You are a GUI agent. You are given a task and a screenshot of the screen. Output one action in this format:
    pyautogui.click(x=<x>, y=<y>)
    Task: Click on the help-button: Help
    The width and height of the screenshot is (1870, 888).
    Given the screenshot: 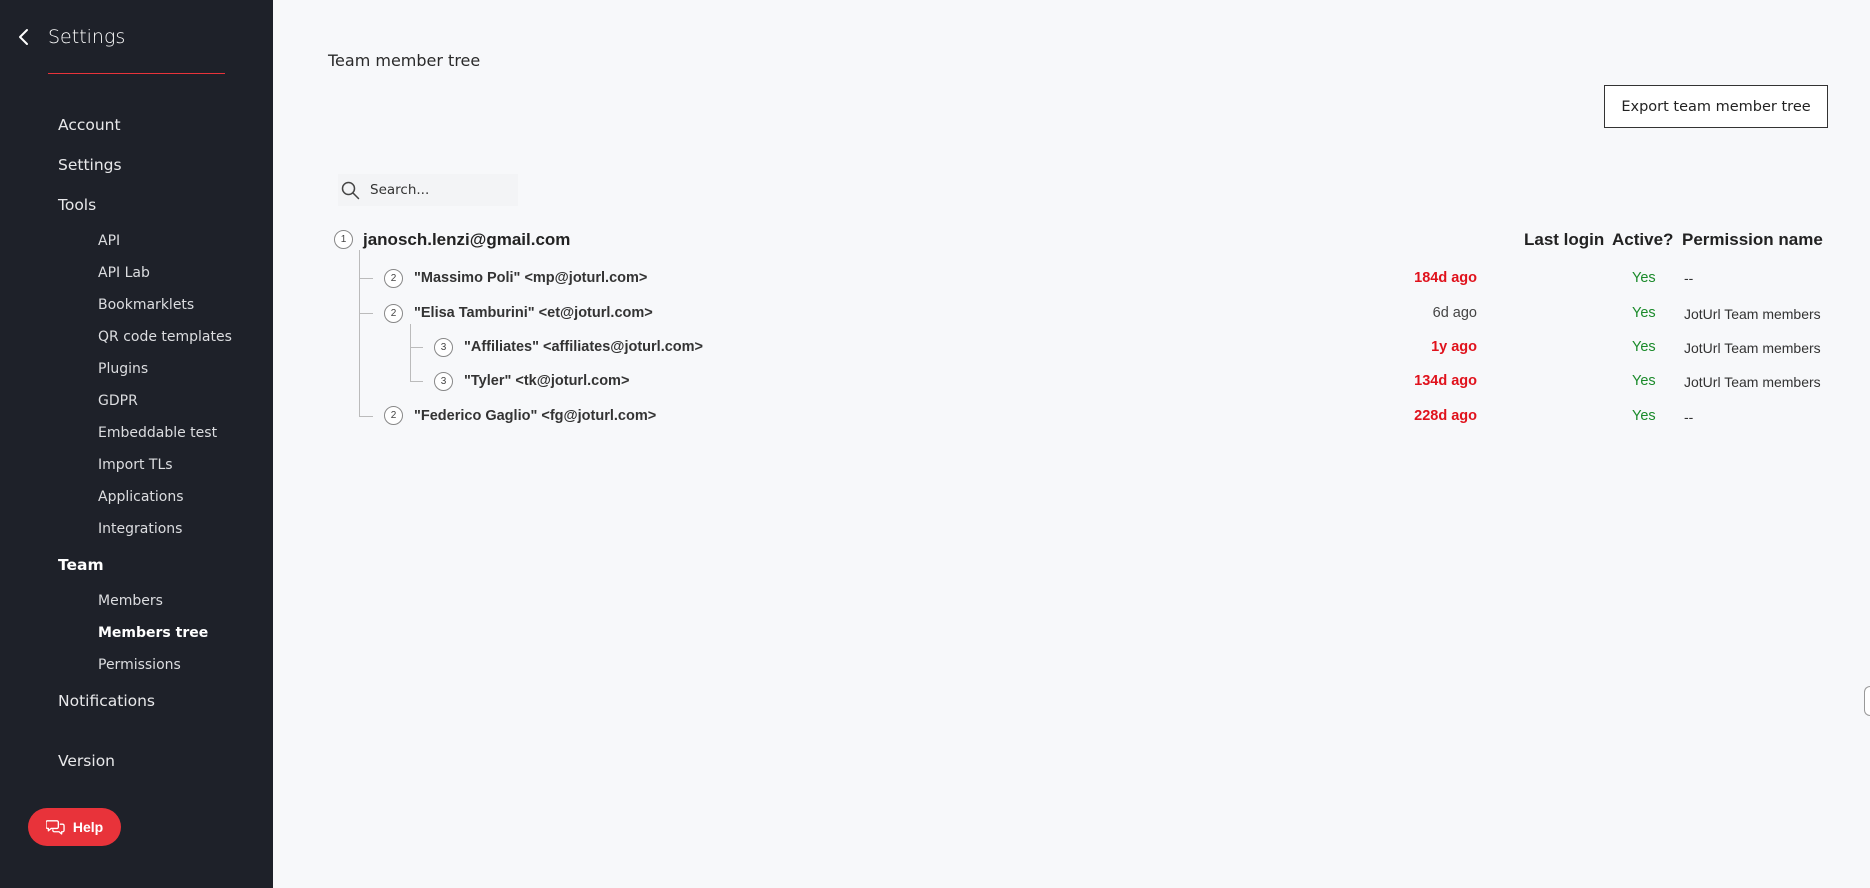 What is the action you would take?
    pyautogui.click(x=74, y=827)
    